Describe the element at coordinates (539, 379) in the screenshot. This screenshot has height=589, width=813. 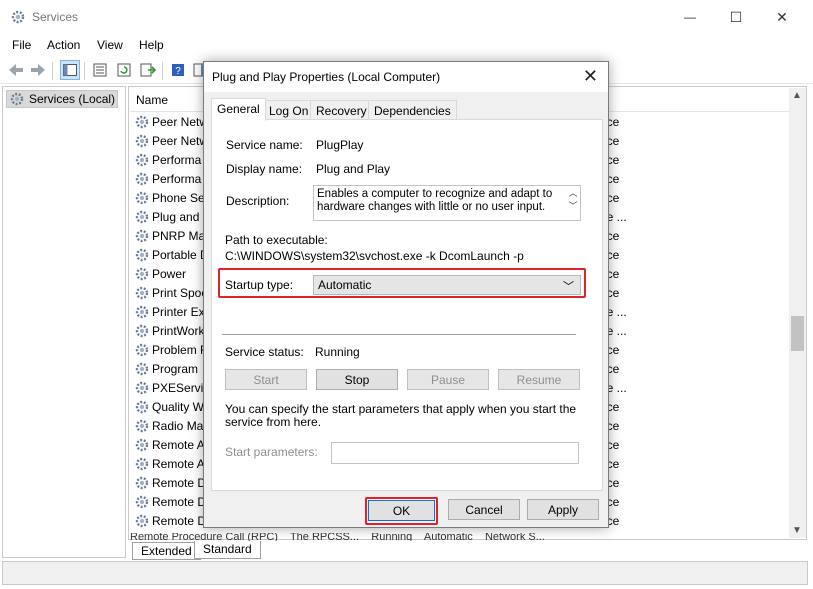
I see `resume-button: Resume` at that location.